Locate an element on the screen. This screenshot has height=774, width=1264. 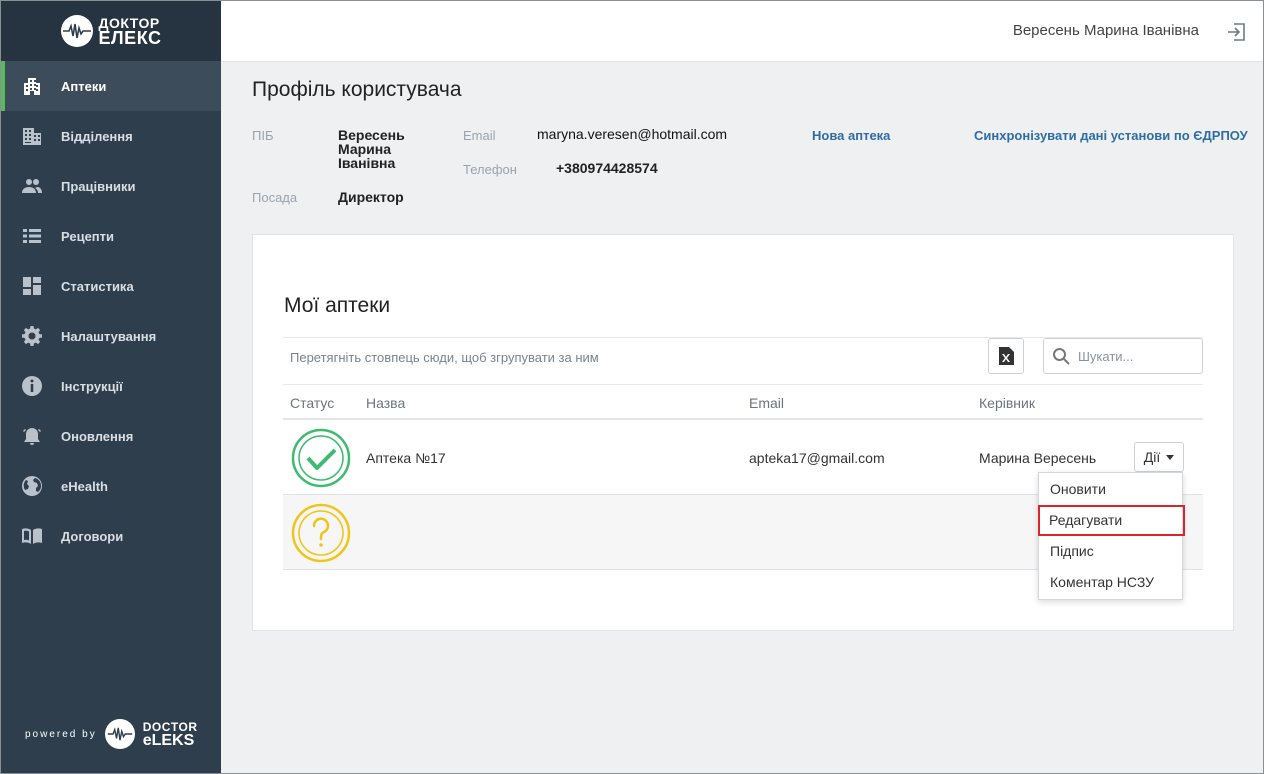
gear-icon is located at coordinates (32, 336).